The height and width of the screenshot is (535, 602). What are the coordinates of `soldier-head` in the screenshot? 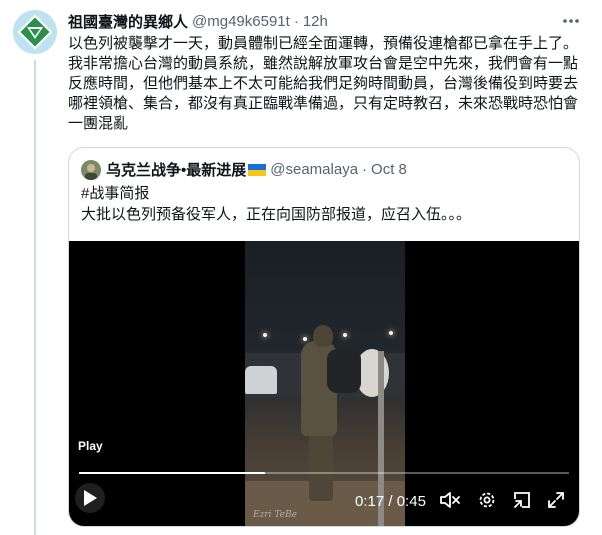 It's located at (323, 336).